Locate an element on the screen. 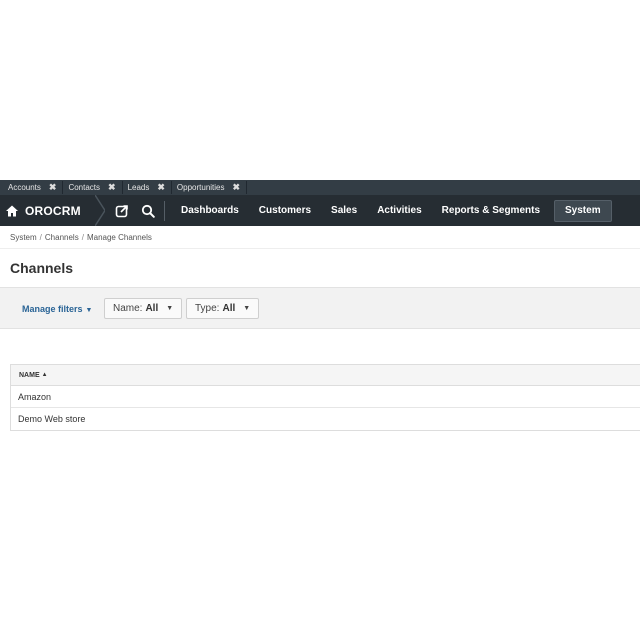  nav-item-customers: Customers is located at coordinates (285, 211).